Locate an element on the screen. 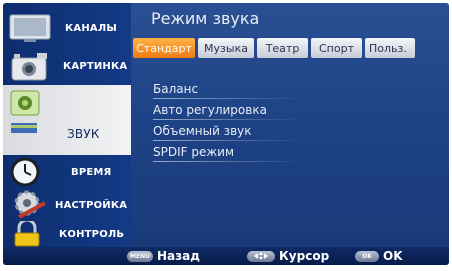 The image size is (452, 271). sidebar-item-label: НАСТРОЙКА is located at coordinates (91, 205).